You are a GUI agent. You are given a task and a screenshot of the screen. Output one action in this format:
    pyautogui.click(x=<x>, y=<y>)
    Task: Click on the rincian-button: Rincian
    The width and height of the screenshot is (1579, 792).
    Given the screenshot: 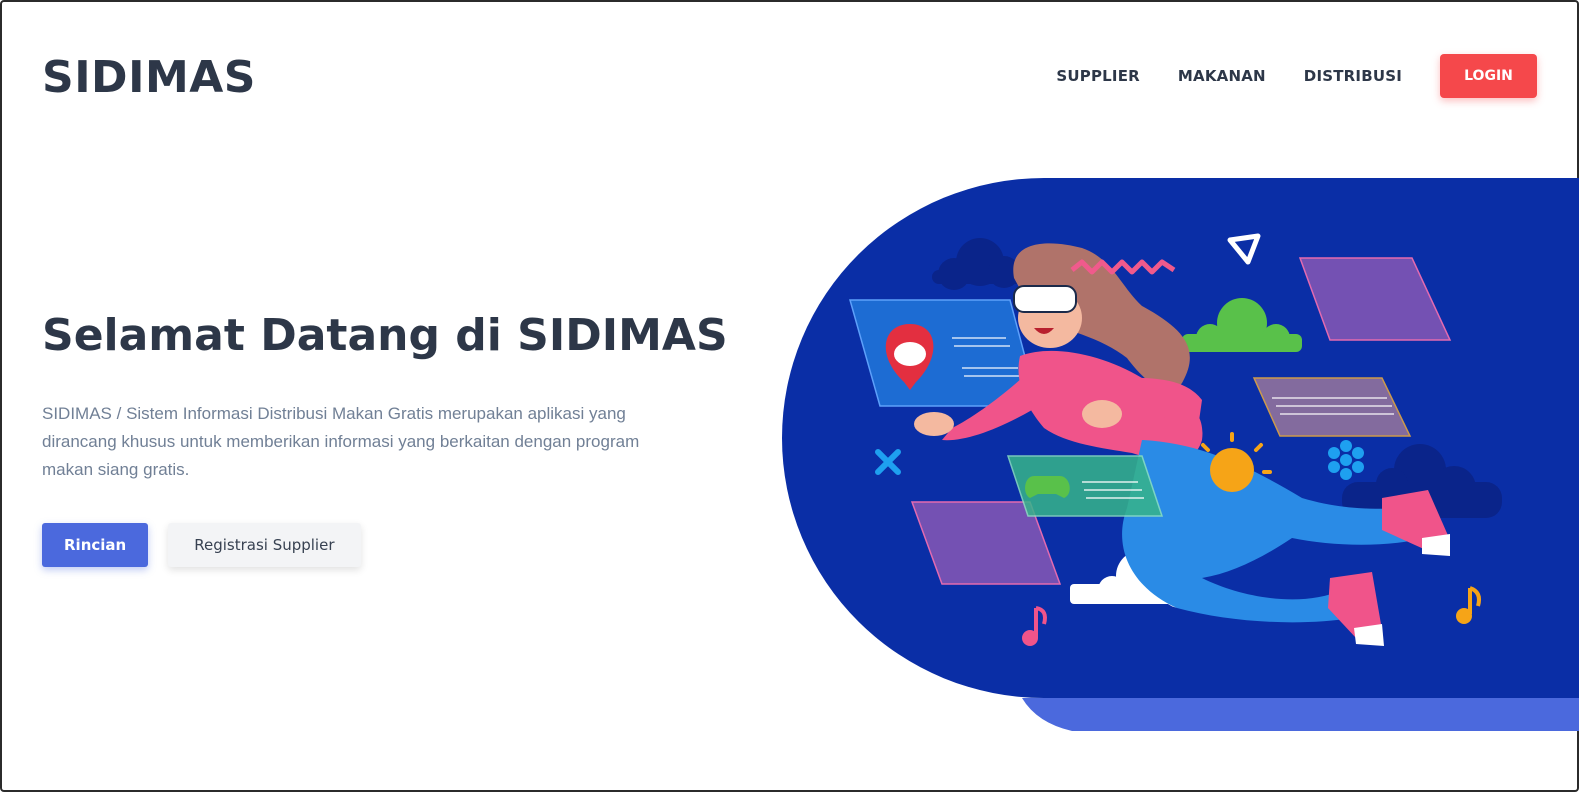 What is the action you would take?
    pyautogui.click(x=95, y=545)
    